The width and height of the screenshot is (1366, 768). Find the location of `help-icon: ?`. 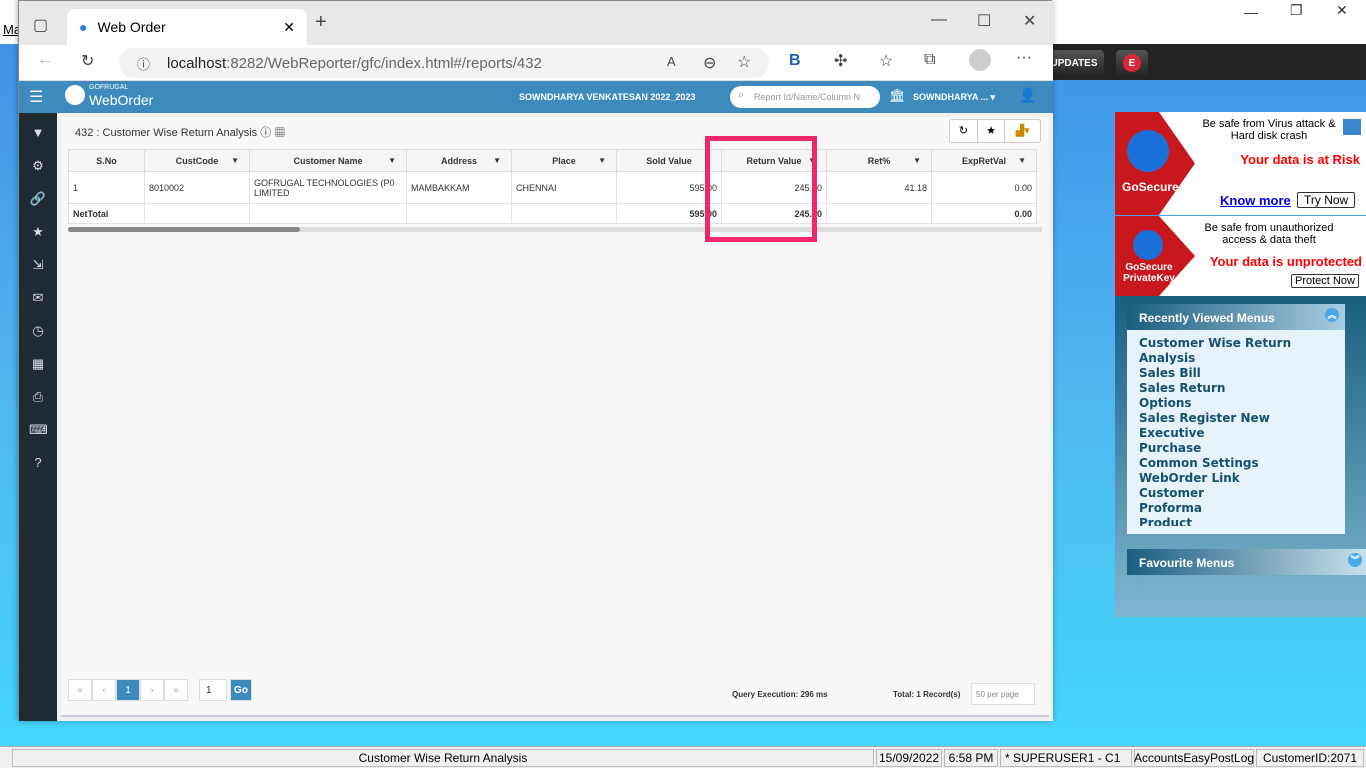

help-icon: ? is located at coordinates (38, 462).